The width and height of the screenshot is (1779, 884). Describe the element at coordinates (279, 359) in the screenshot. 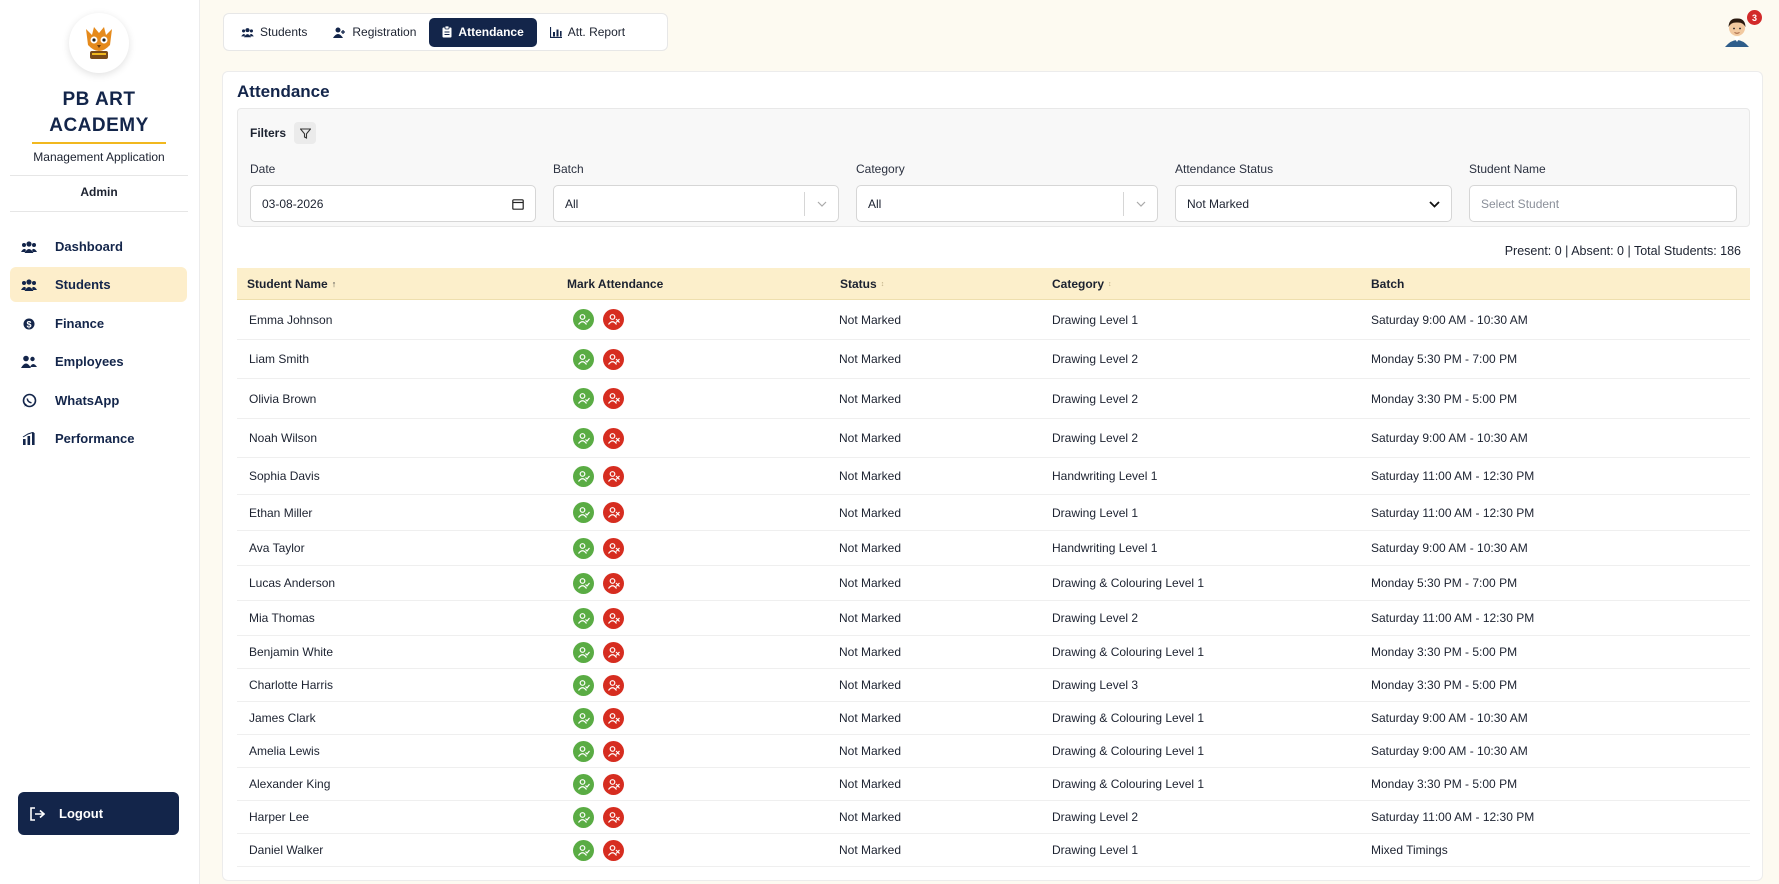

I see `student-name-cell: Liam Smith` at that location.